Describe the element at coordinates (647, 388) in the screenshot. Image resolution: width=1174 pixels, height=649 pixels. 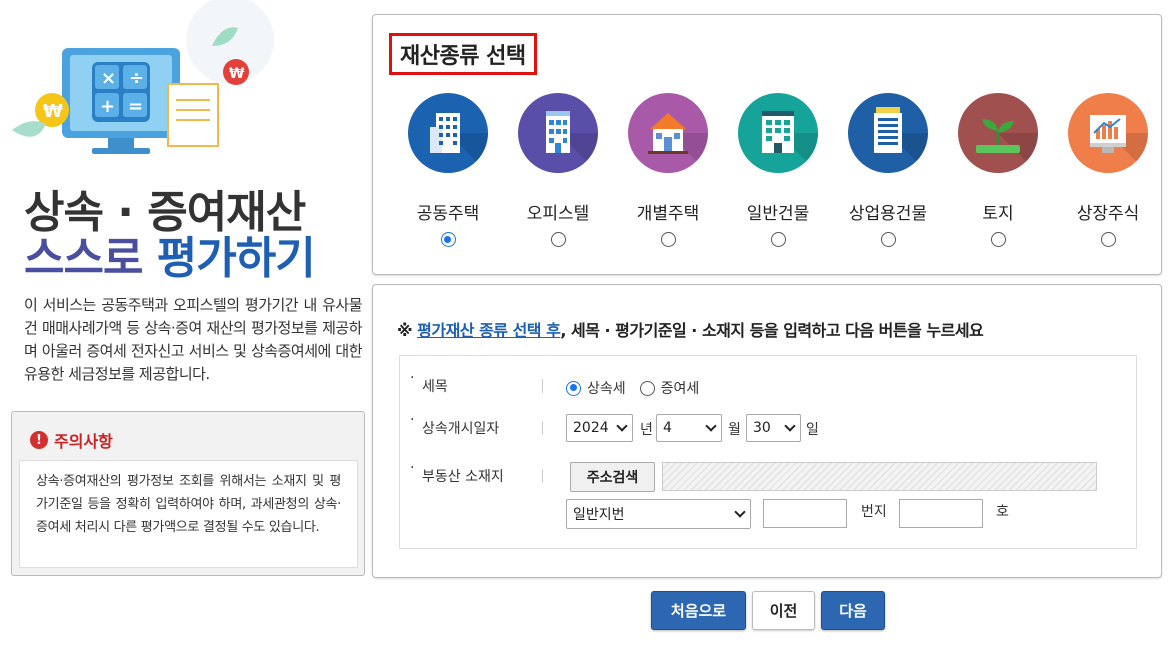
I see `radio-gift` at that location.